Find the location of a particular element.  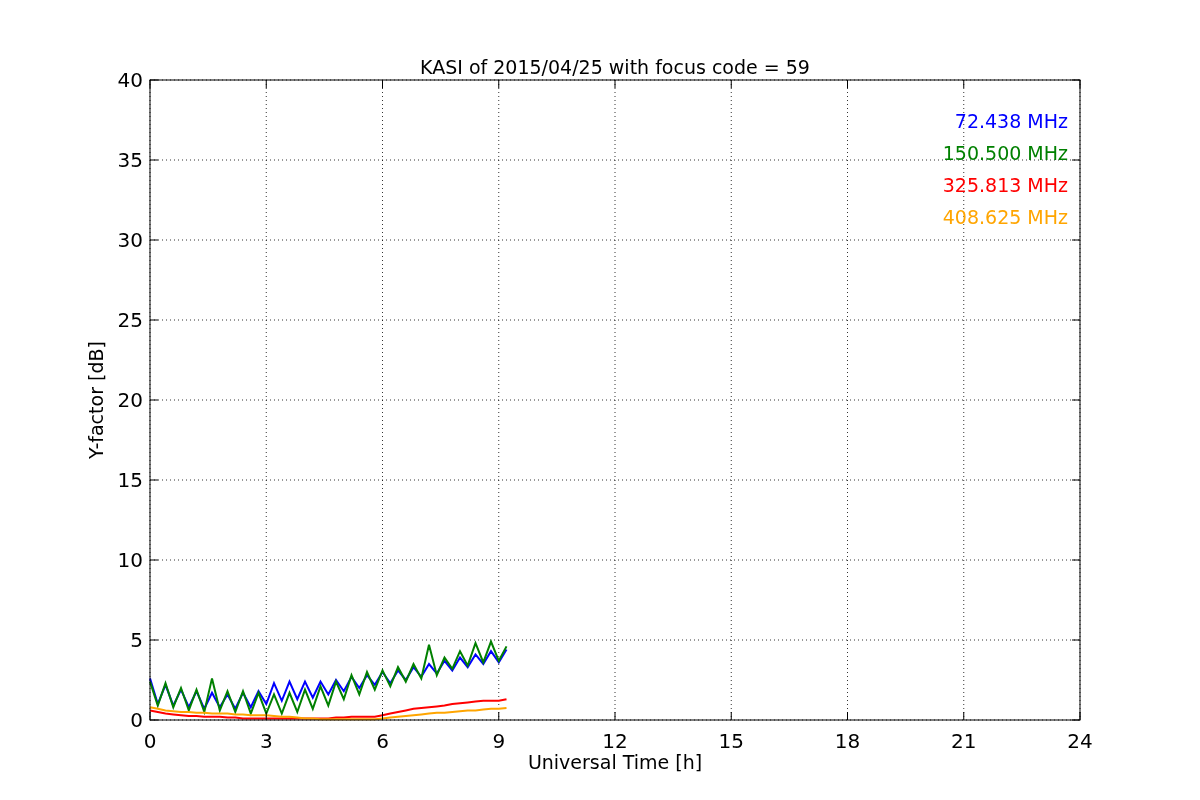

x-tick-label: 21 is located at coordinates (964, 741).